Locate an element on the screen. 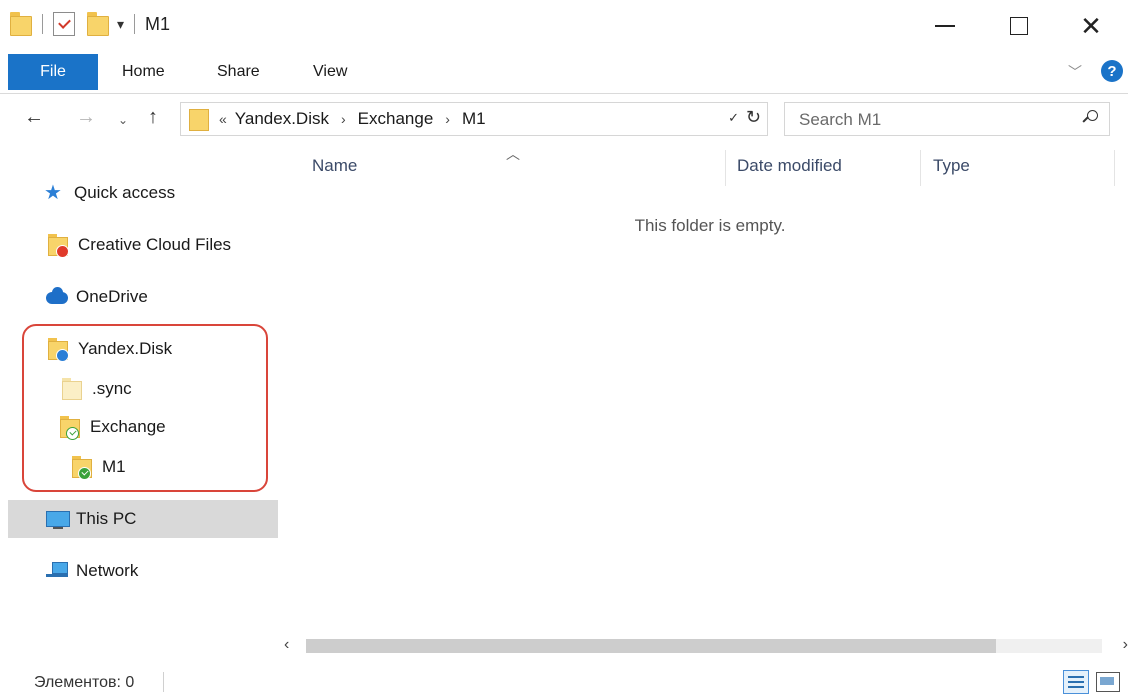 The height and width of the screenshot is (698, 1128). back-arrow-icon: ← is located at coordinates (34, 117).